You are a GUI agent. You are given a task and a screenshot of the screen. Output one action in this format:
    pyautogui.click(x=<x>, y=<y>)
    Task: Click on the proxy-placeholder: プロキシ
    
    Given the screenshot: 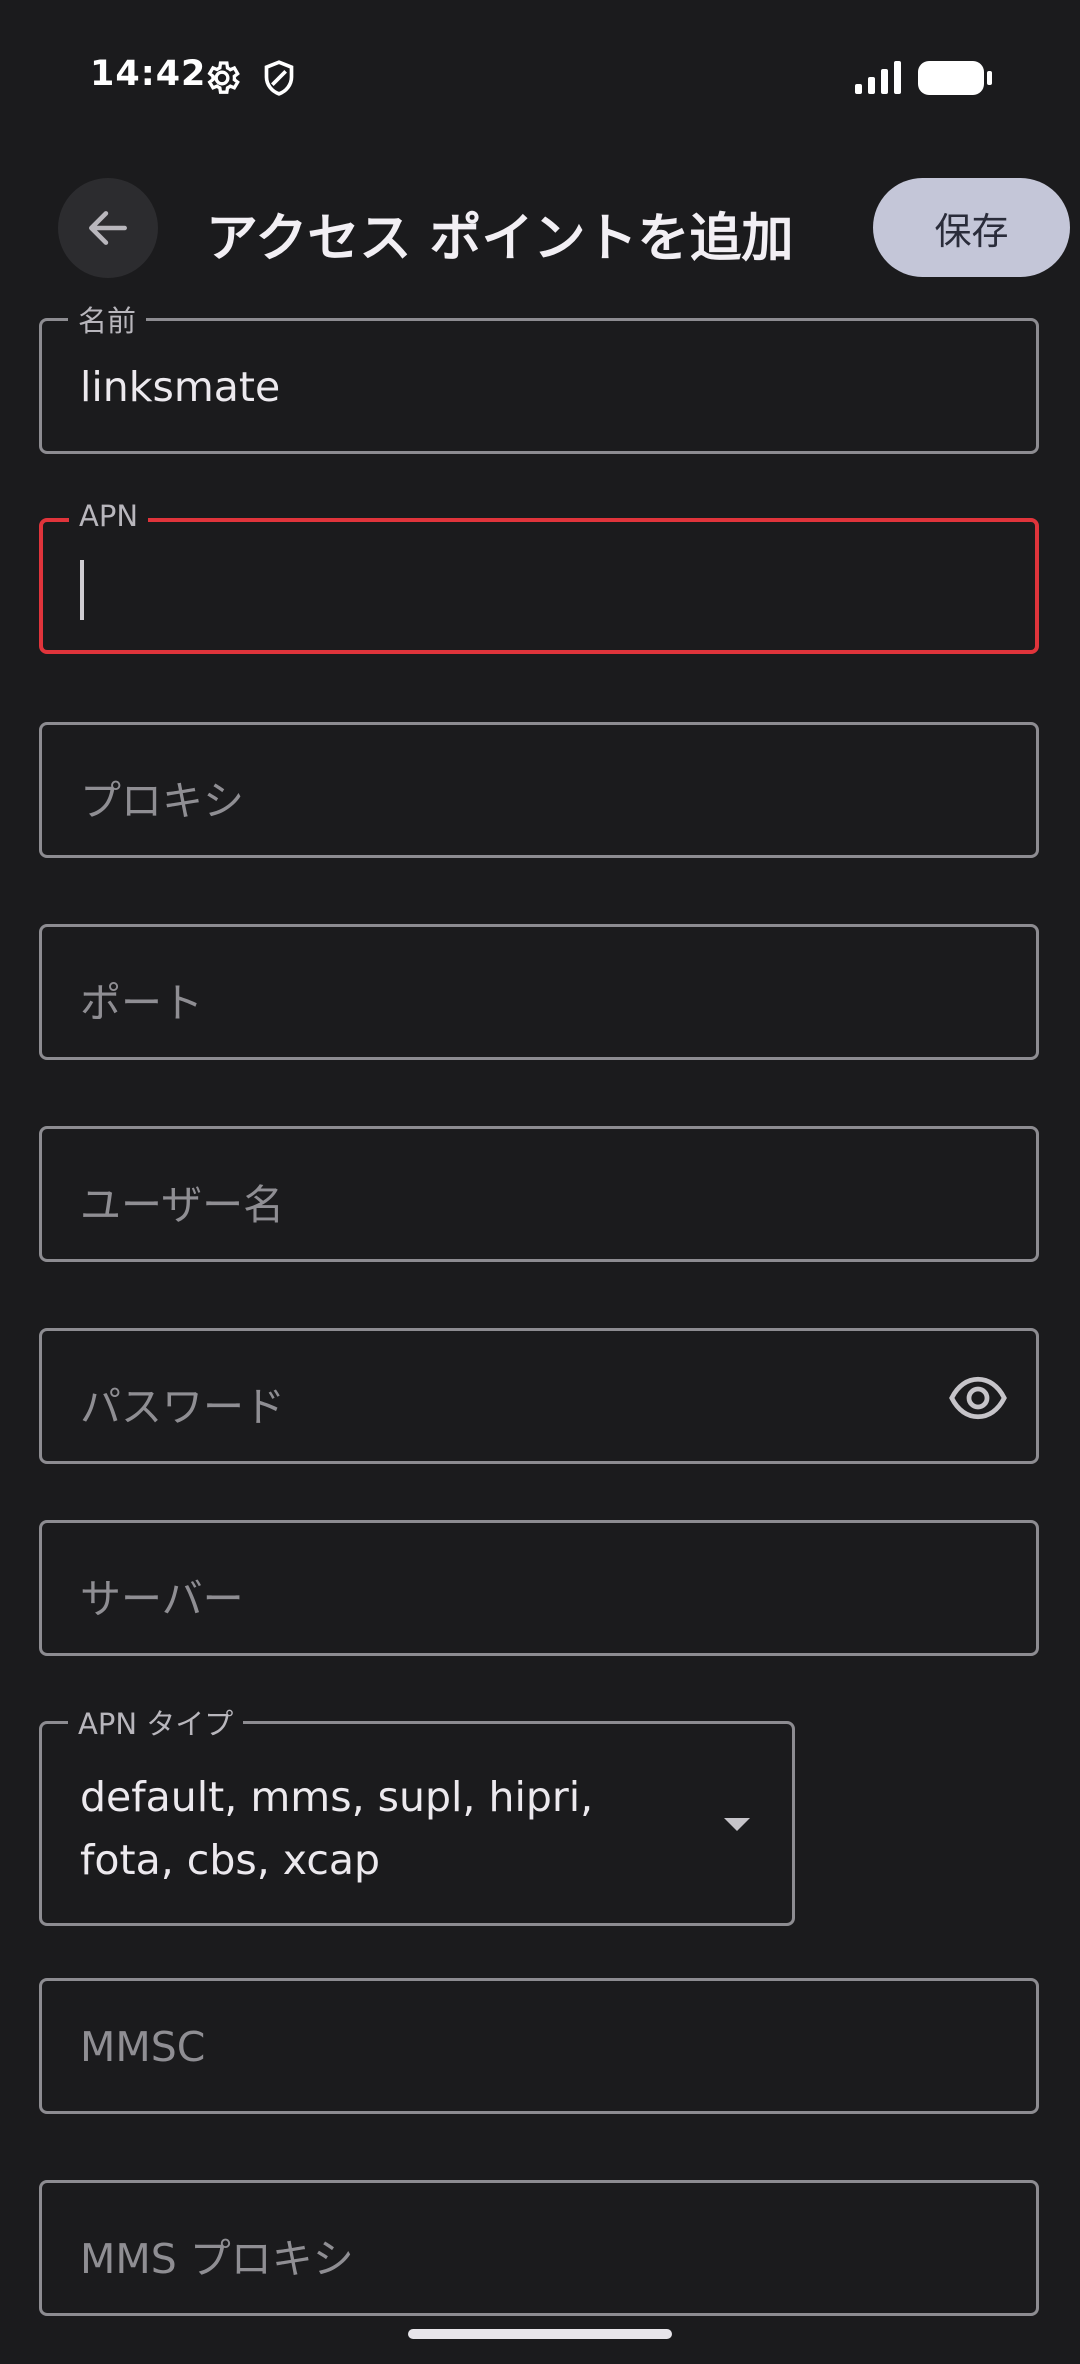 What is the action you would take?
    pyautogui.click(x=162, y=801)
    